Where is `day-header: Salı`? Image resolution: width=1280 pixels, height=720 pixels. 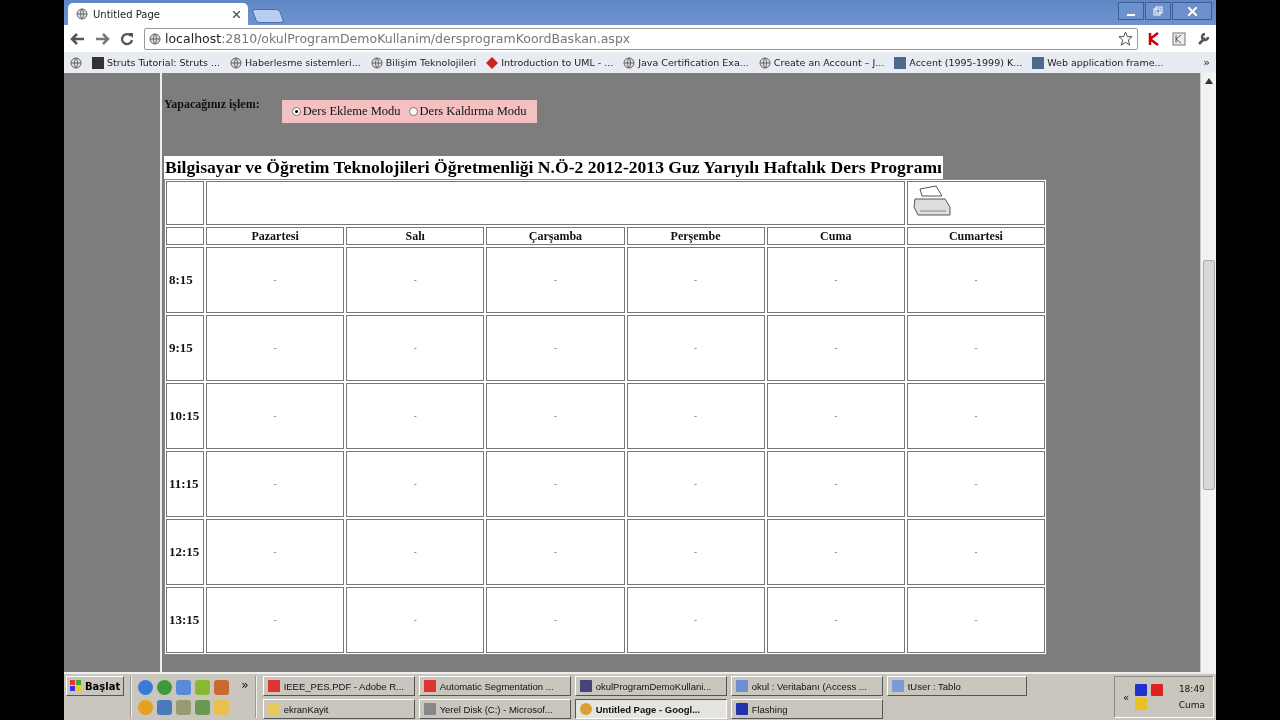 day-header: Salı is located at coordinates (415, 236).